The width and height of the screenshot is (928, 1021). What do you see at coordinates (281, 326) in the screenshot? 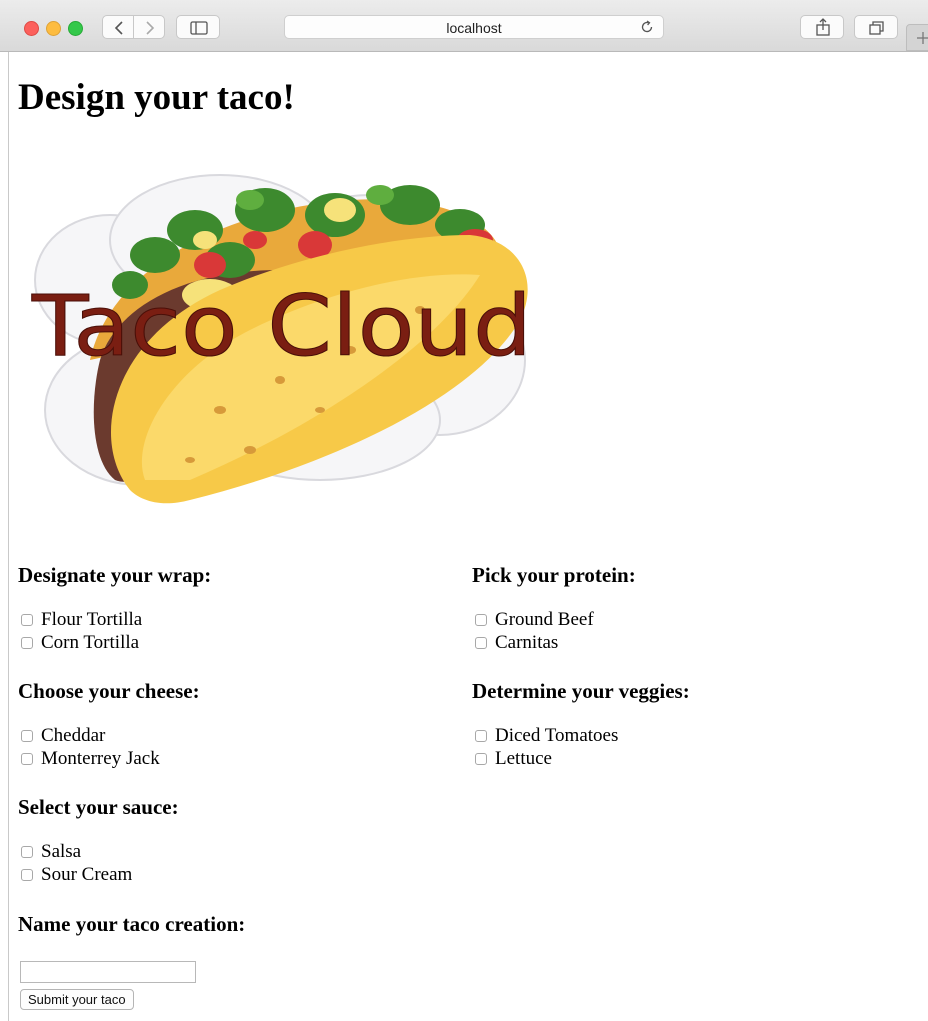
I see `logo-text: Taco Cloud` at bounding box center [281, 326].